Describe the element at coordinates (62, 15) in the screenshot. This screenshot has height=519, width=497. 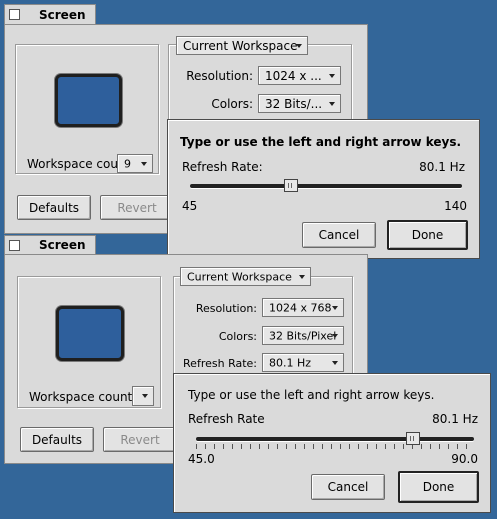
I see `window1-title: Screen` at that location.